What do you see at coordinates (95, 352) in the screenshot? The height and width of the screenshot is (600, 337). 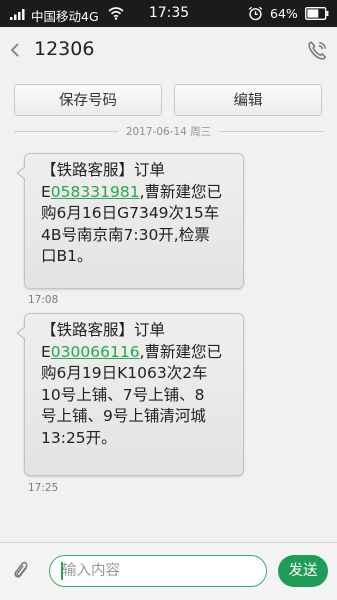 I see `order-number-link: 030066116` at bounding box center [95, 352].